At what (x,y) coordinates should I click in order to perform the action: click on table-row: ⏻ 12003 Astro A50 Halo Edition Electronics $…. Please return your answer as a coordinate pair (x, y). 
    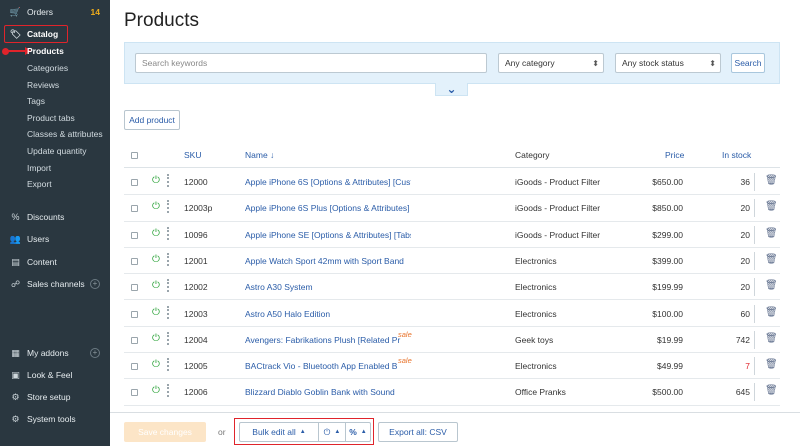
    Looking at the image, I should click on (452, 314).